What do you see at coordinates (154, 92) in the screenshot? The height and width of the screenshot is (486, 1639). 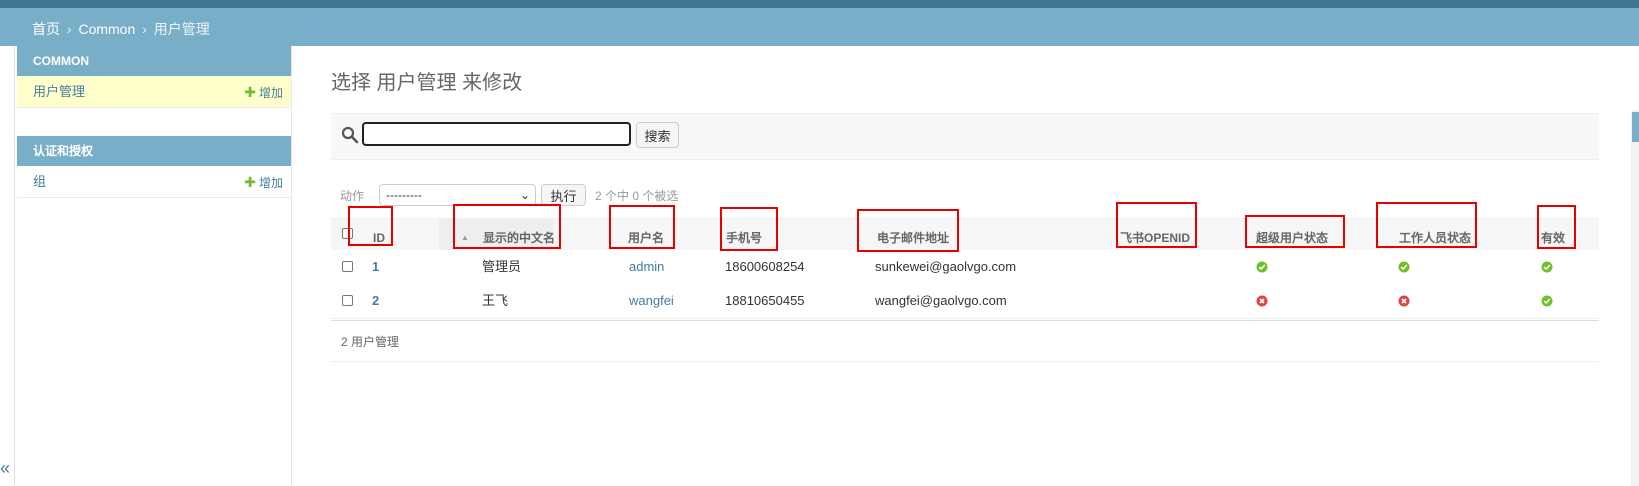 I see `sidebar-item-users: 用户管理 ✚ 增加` at bounding box center [154, 92].